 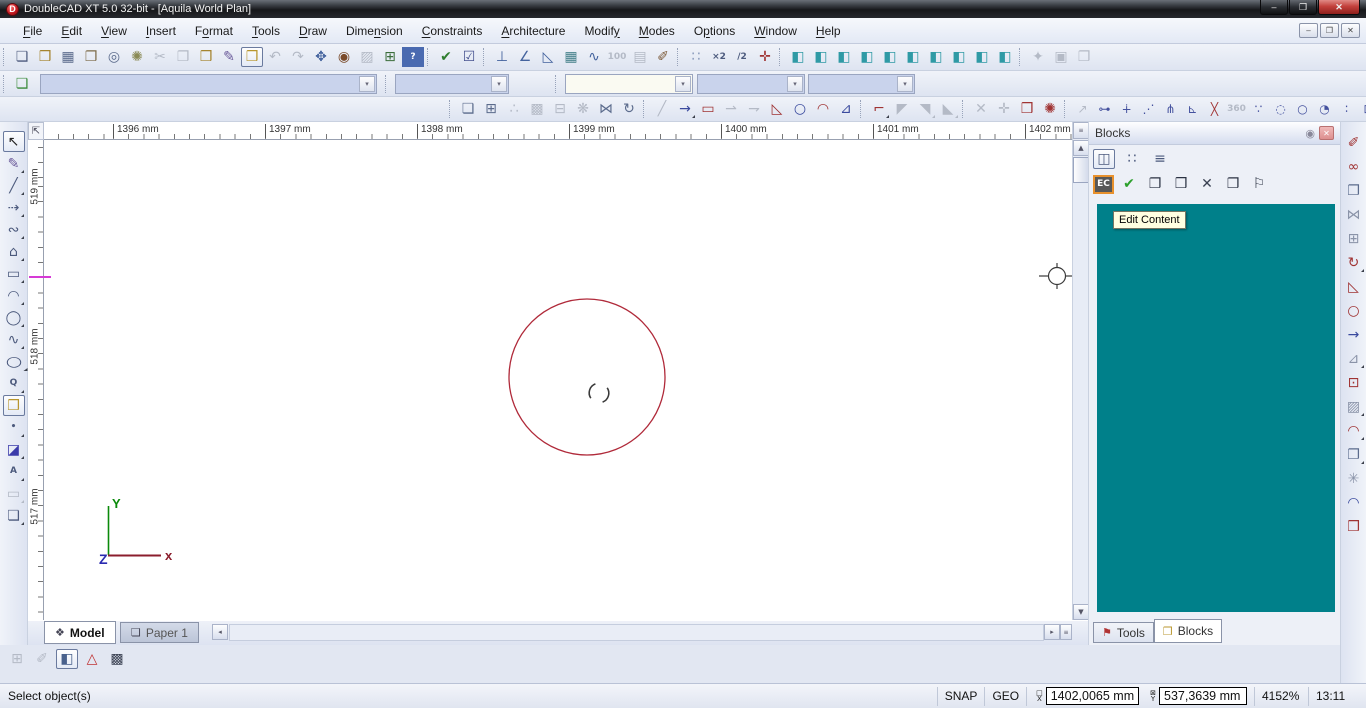 What do you see at coordinates (1005, 696) in the screenshot?
I see `geo-toggle: GEO` at bounding box center [1005, 696].